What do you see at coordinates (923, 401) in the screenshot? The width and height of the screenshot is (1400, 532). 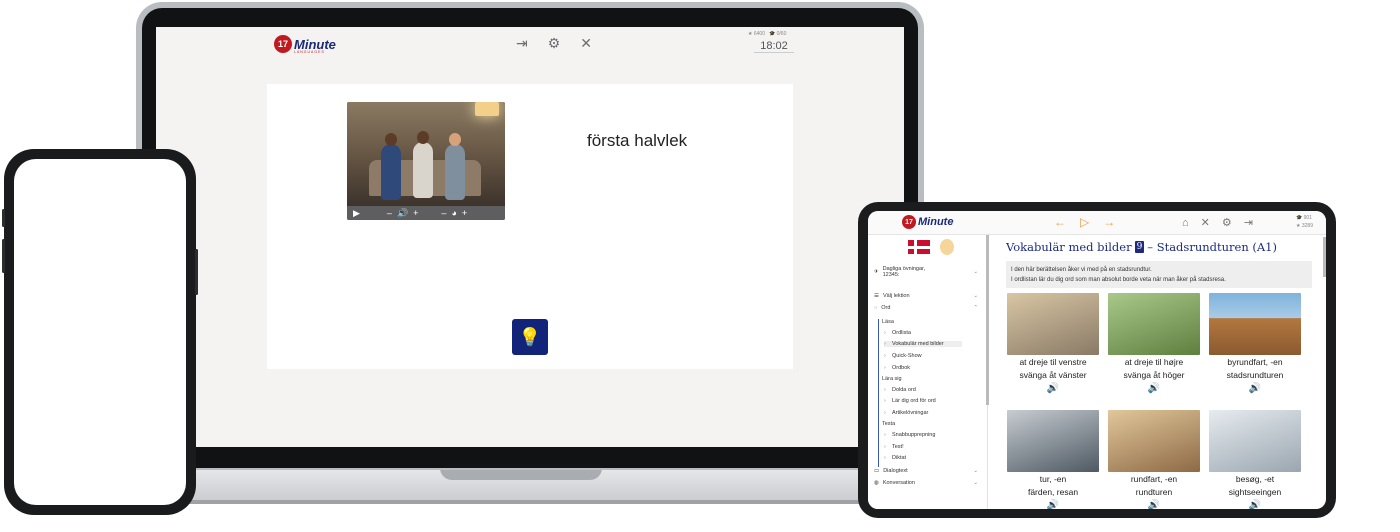 I see `sidebar-item-word-by-word: Lär dig ord för ord` at bounding box center [923, 401].